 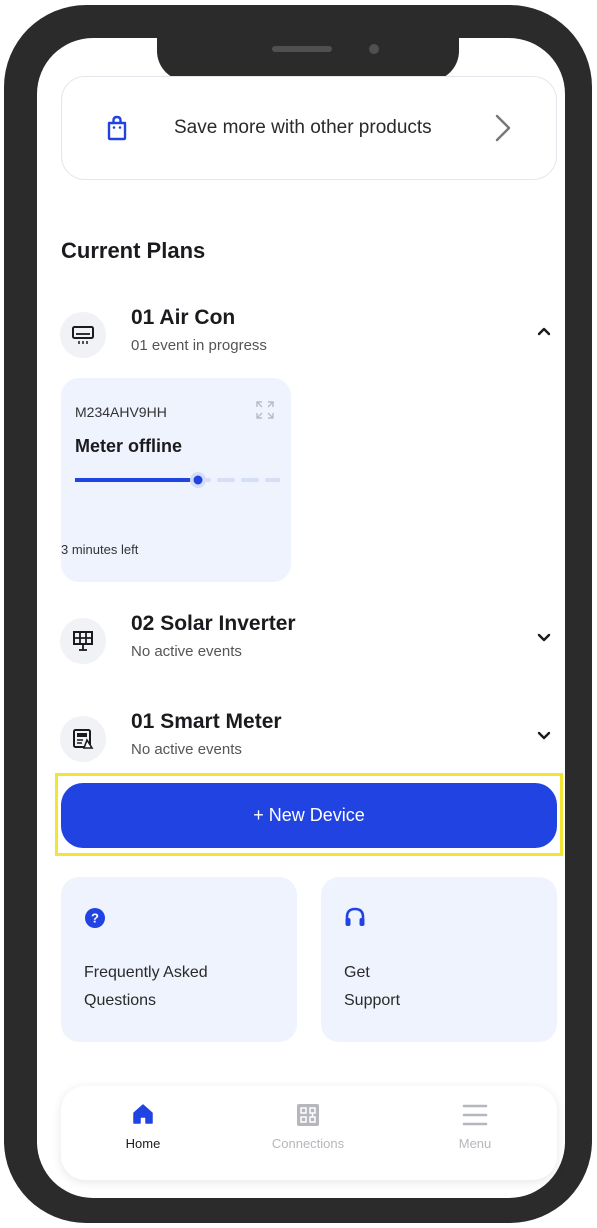 I want to click on new-device-button: + New Device, so click(x=309, y=815).